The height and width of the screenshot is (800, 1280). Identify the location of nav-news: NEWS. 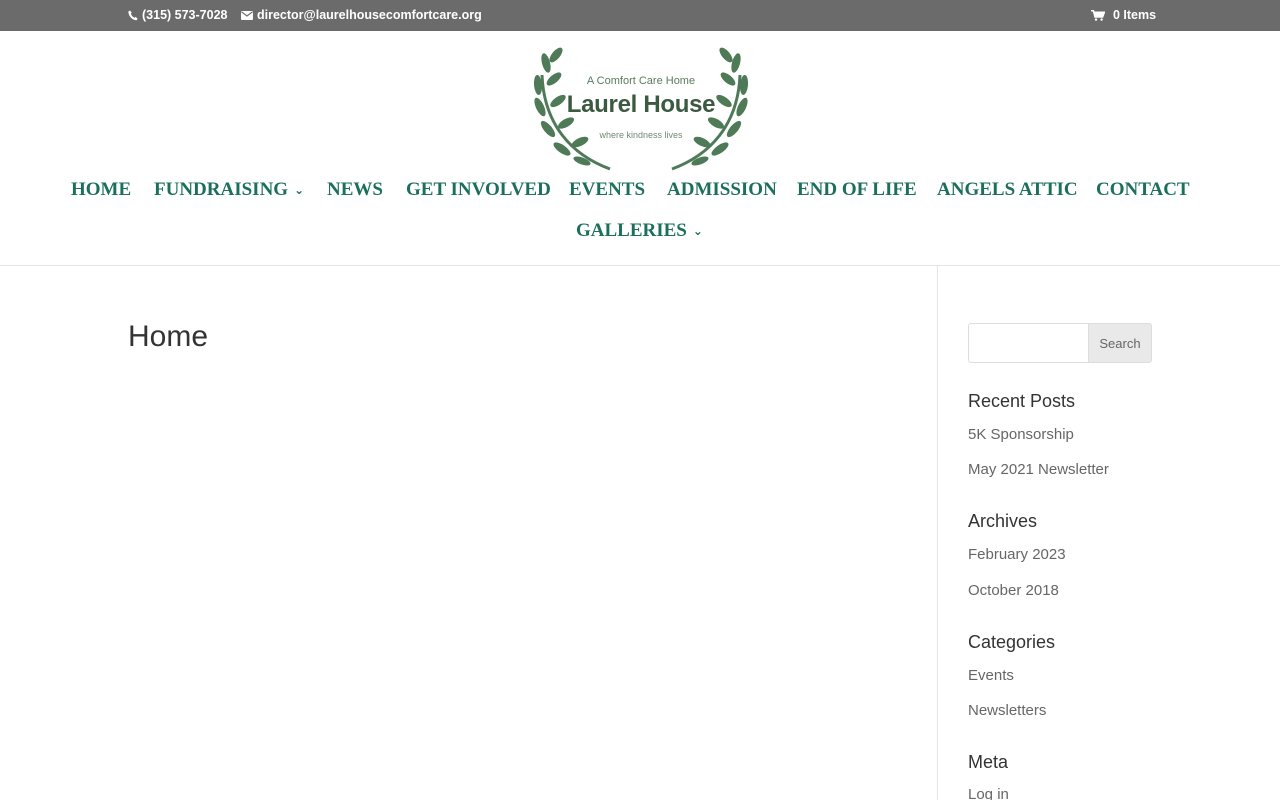
(355, 190).